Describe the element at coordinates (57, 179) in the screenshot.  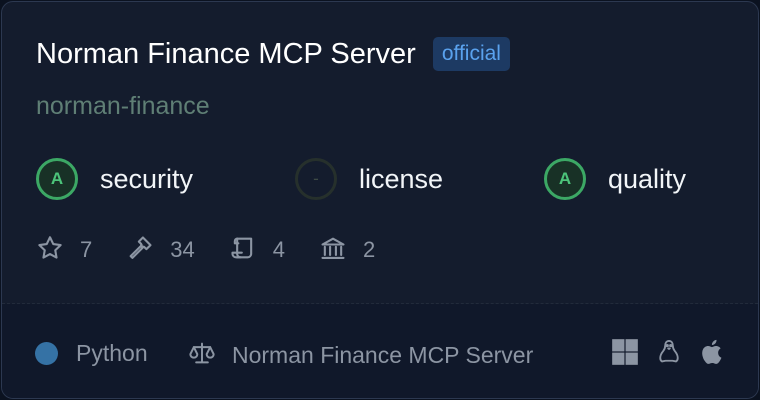
I see `security-grade-badge: A` at that location.